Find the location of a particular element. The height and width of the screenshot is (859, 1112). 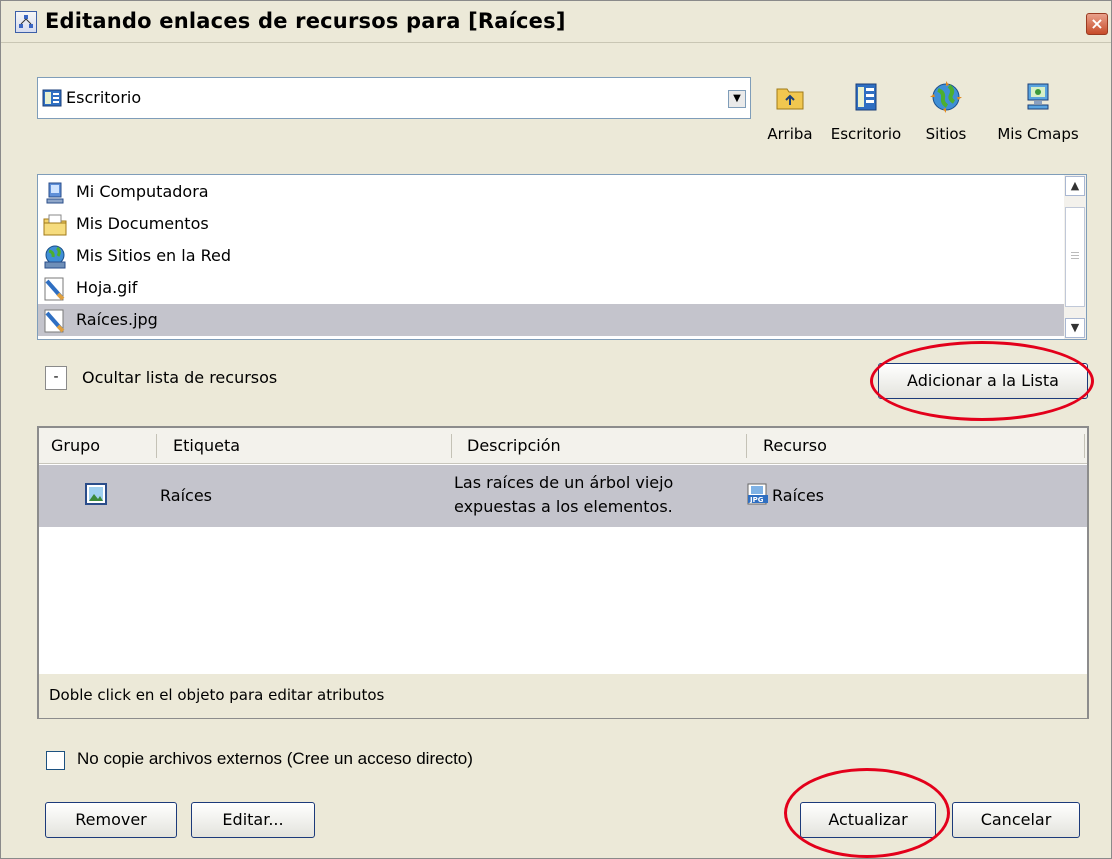

hide-resource-list-toggle: - is located at coordinates (56, 378).